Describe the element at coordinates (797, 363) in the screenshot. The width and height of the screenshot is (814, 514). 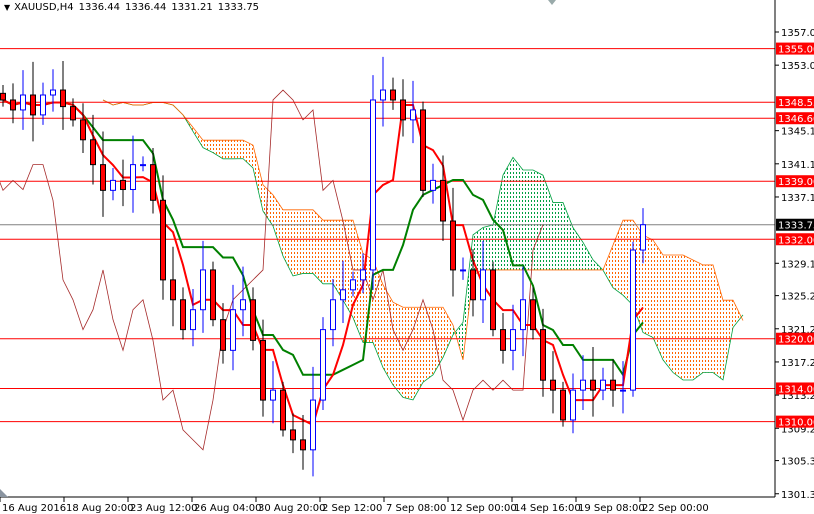
I see `price-tick-label: 1317.20` at that location.